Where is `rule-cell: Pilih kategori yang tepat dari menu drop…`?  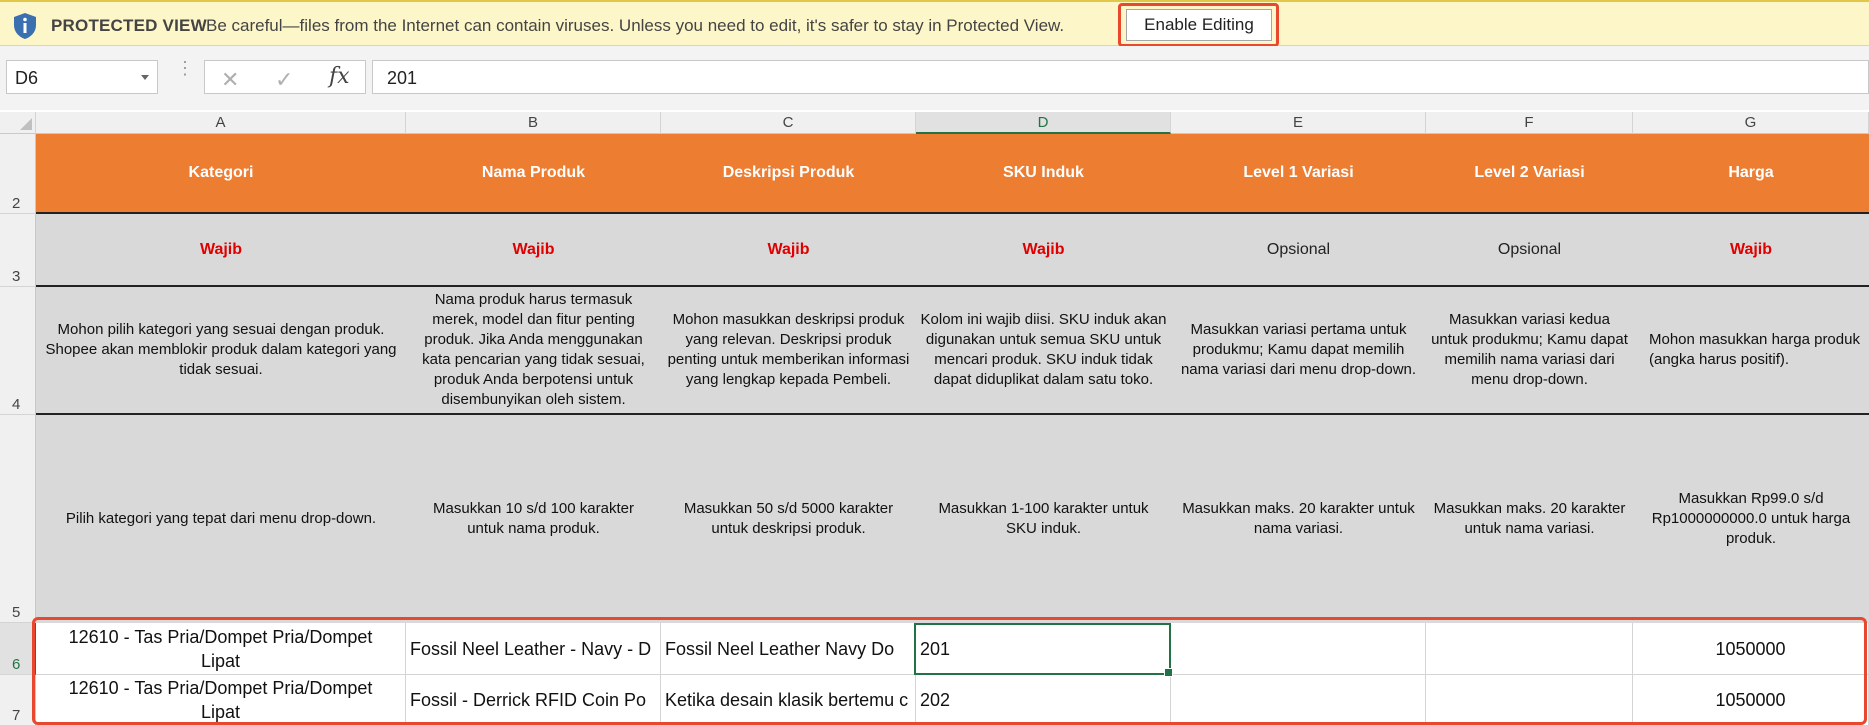 rule-cell: Pilih kategori yang tepat dari menu drop… is located at coordinates (221, 519).